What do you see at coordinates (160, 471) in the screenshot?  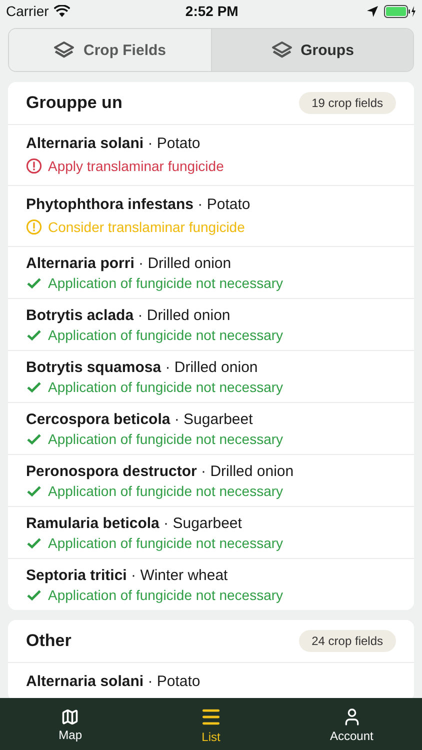 I see `disease-crop-label: Peronospora destructor · Drilled onion` at bounding box center [160, 471].